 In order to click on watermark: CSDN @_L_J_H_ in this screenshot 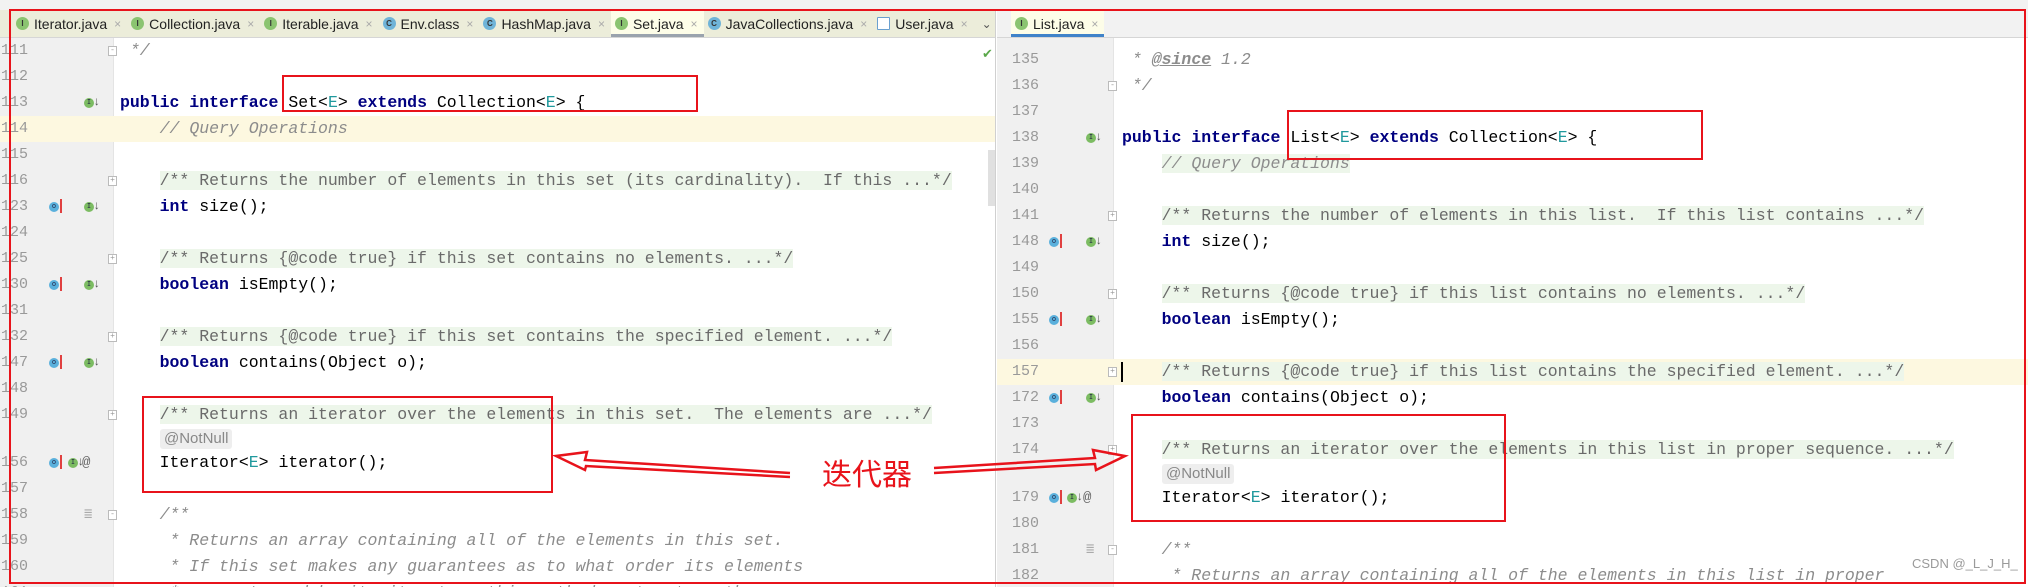, I will do `click(1965, 563)`.